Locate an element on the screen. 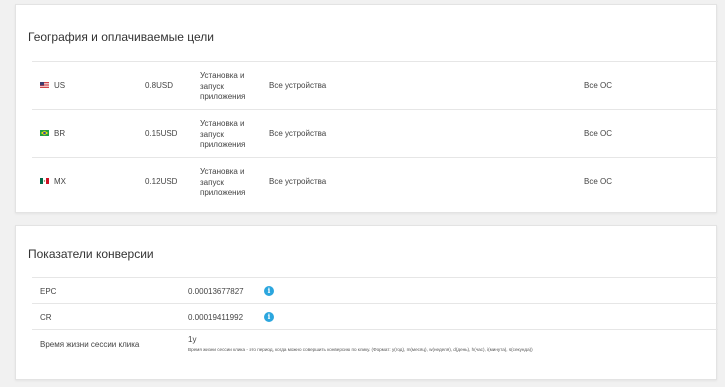 The height and width of the screenshot is (387, 725). geo-title: География и оплачиваемые цели is located at coordinates (121, 37).